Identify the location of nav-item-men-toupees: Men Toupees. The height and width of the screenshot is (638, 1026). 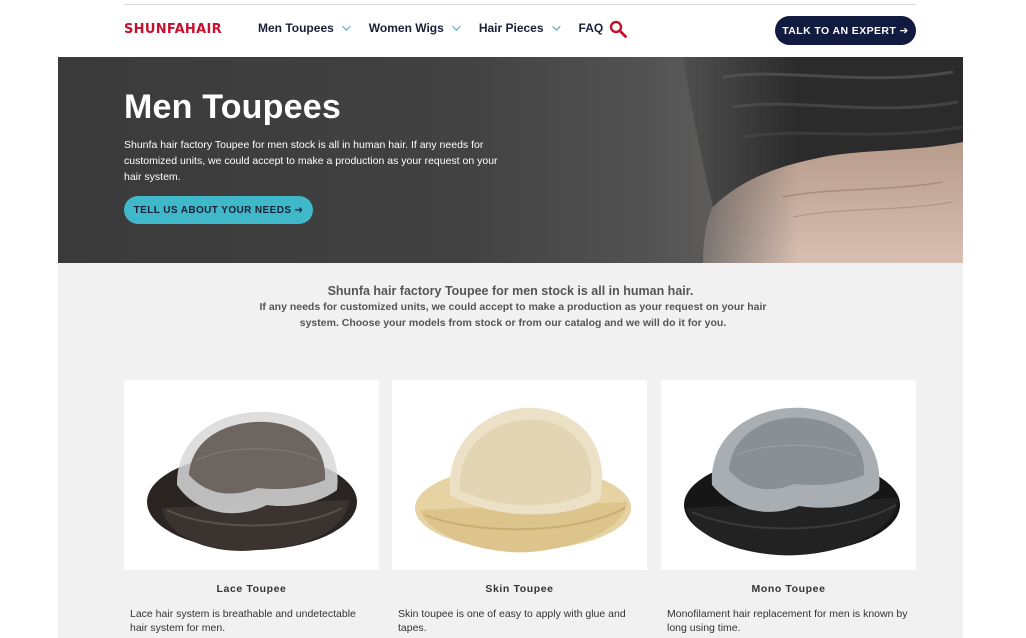
(304, 28).